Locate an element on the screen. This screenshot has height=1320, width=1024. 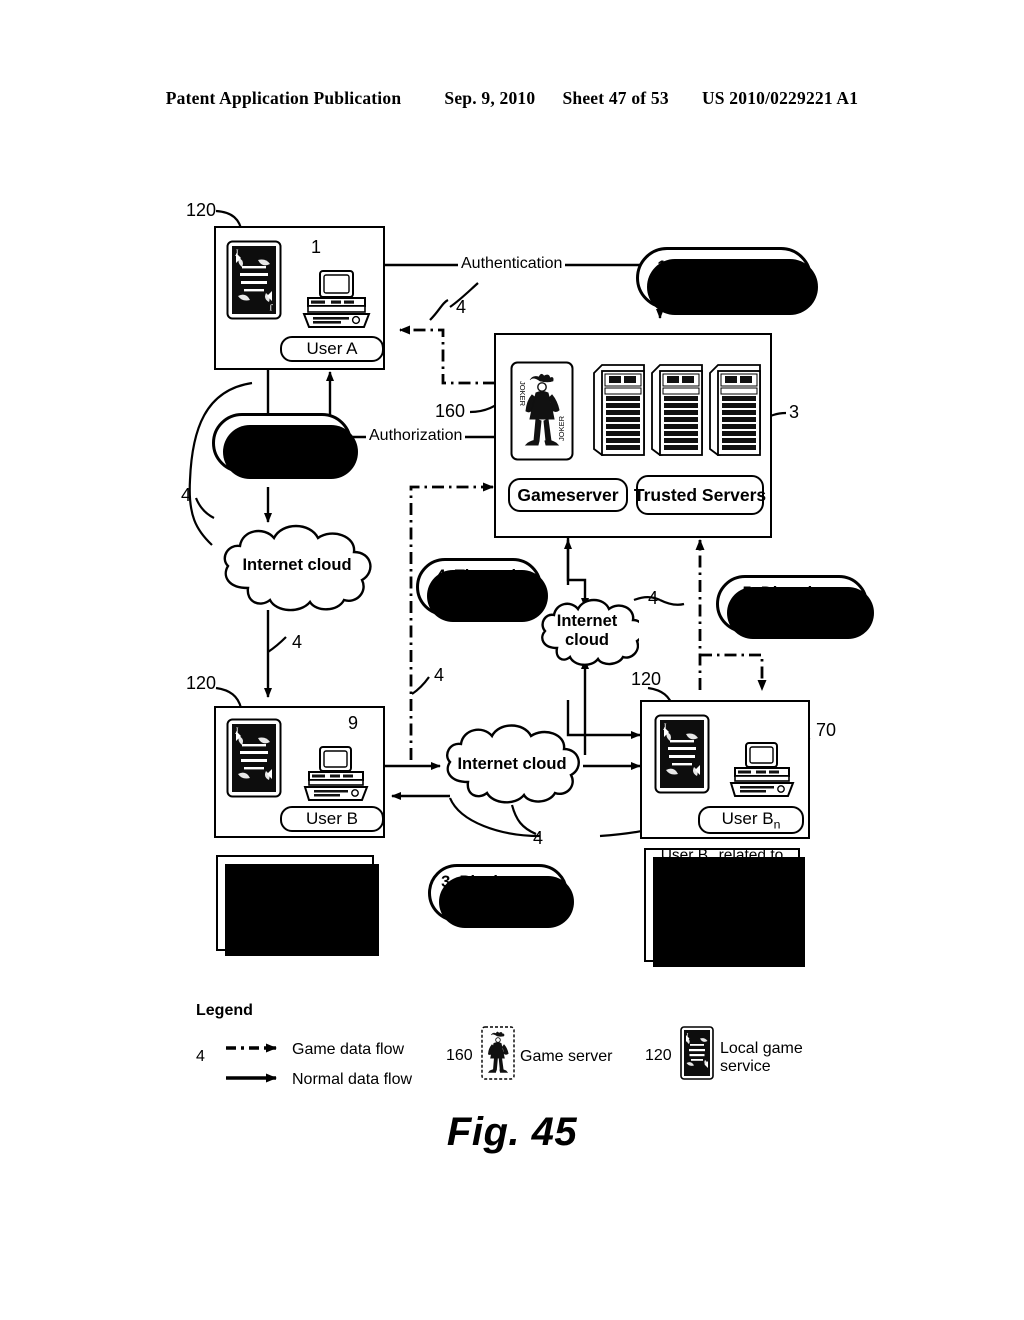
ref-9-computer-b: 9 is located at coordinates (353, 723).